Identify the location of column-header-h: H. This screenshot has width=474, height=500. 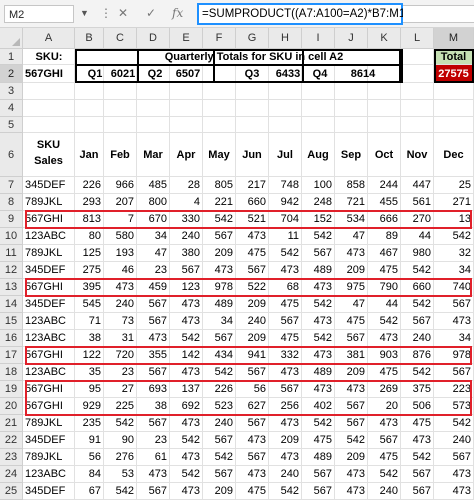
(285, 38).